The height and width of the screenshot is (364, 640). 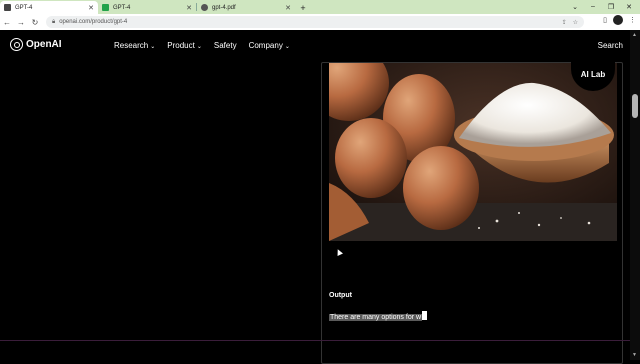 I want to click on openai-logo: OpenAI, so click(x=36, y=44).